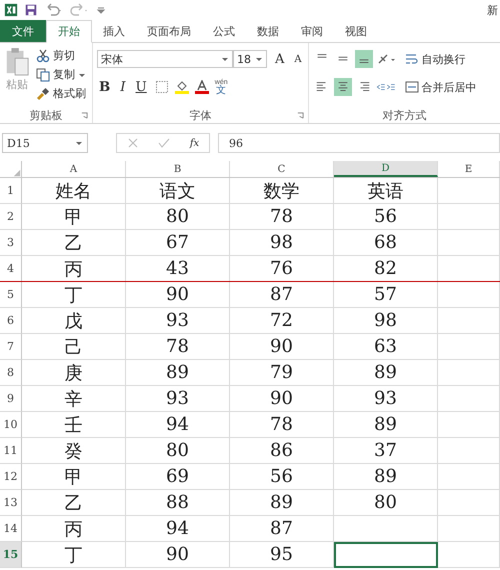 Image resolution: width=500 pixels, height=570 pixels. I want to click on border-icon, so click(161, 87).